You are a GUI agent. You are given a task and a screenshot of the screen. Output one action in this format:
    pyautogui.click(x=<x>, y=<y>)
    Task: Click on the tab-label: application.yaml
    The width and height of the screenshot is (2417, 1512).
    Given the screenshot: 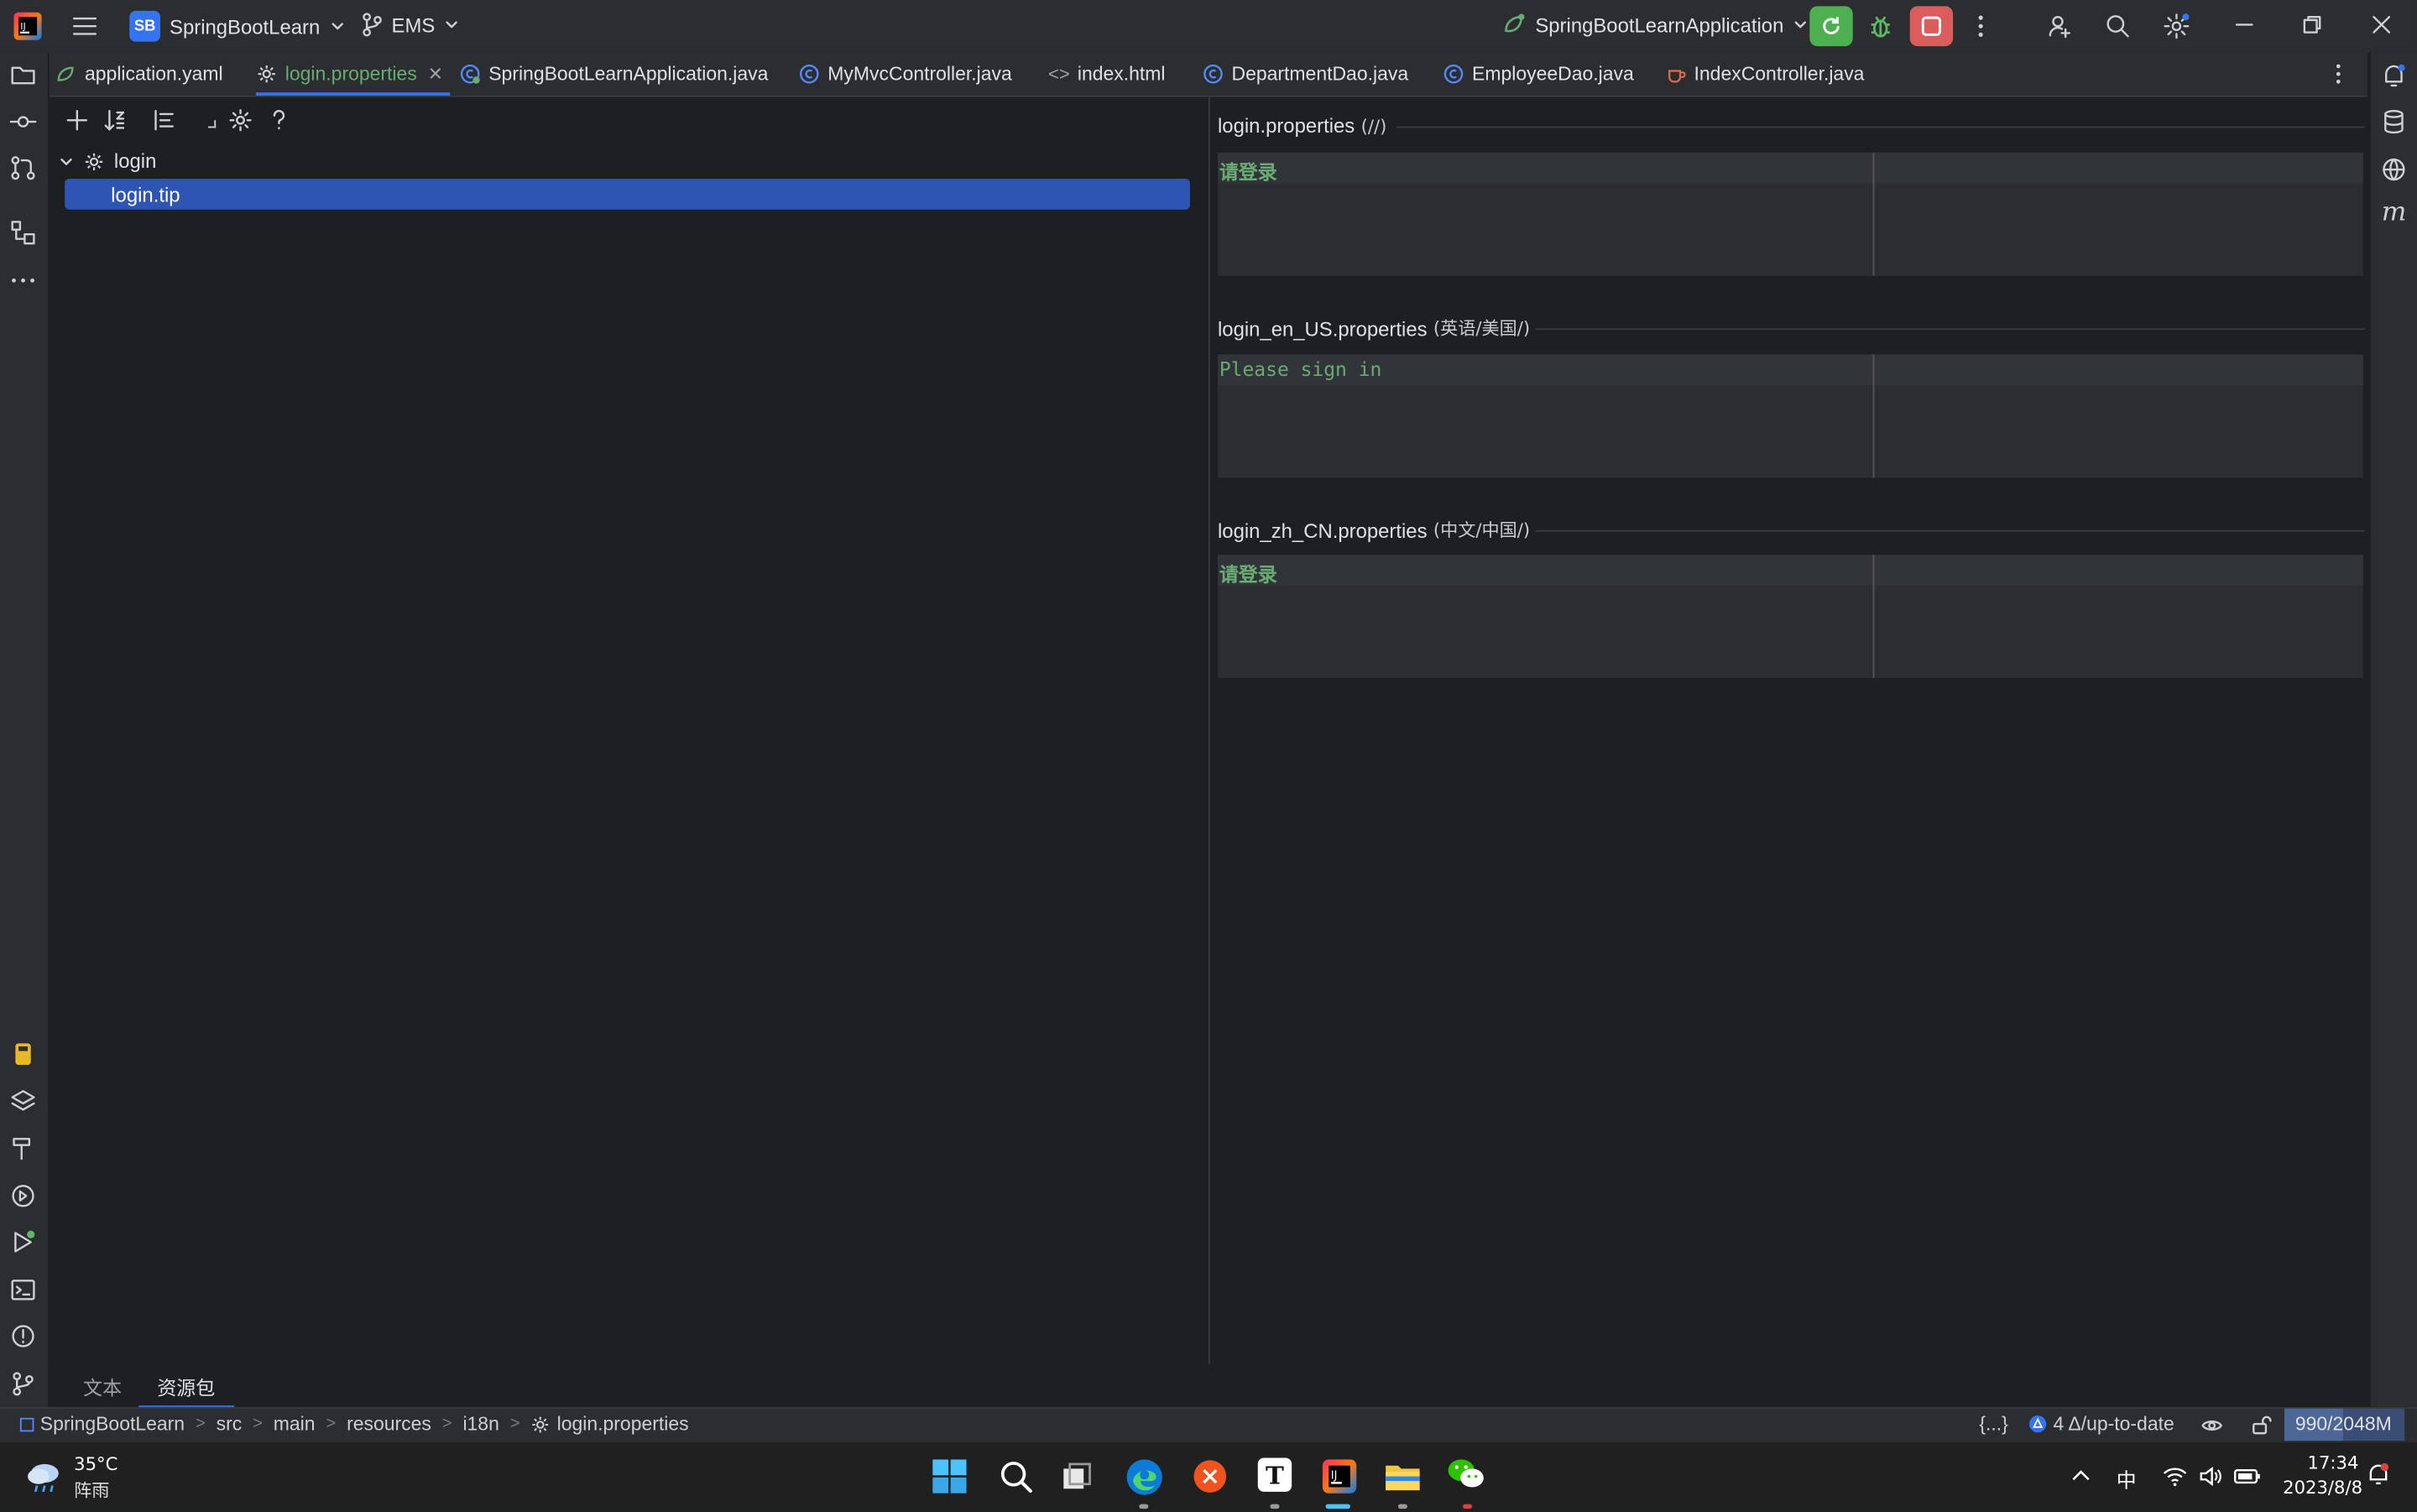 What is the action you would take?
    pyautogui.click(x=154, y=74)
    